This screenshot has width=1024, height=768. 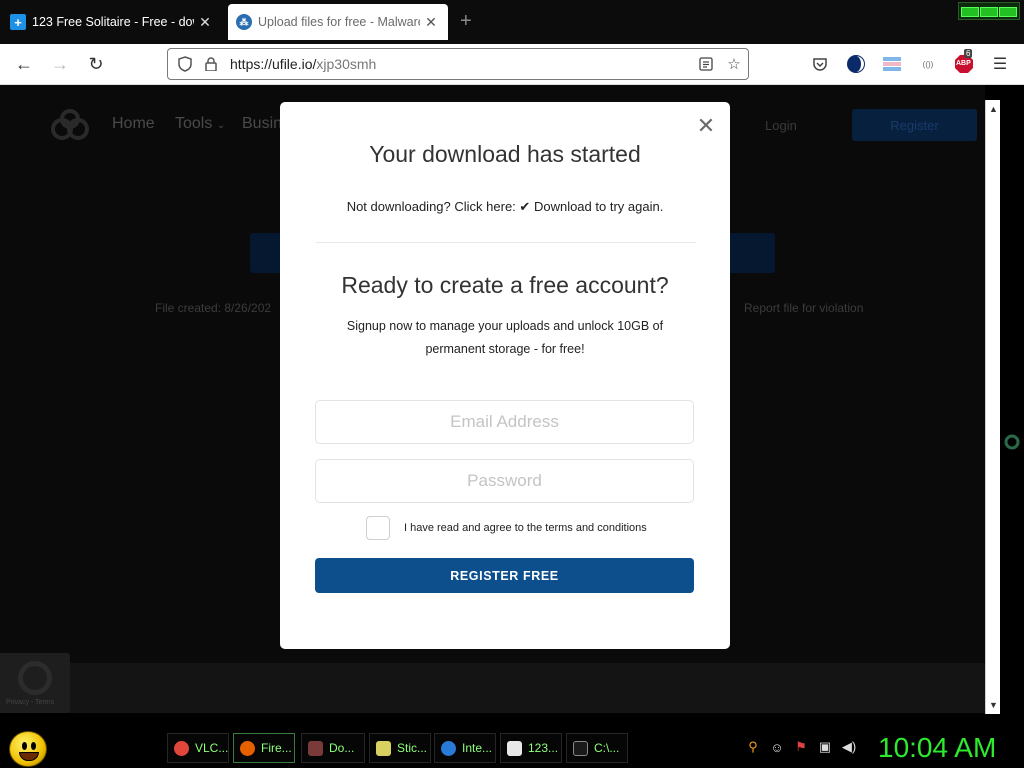 I want to click on file-created-text: File created: 8/26/202, so click(x=213, y=308).